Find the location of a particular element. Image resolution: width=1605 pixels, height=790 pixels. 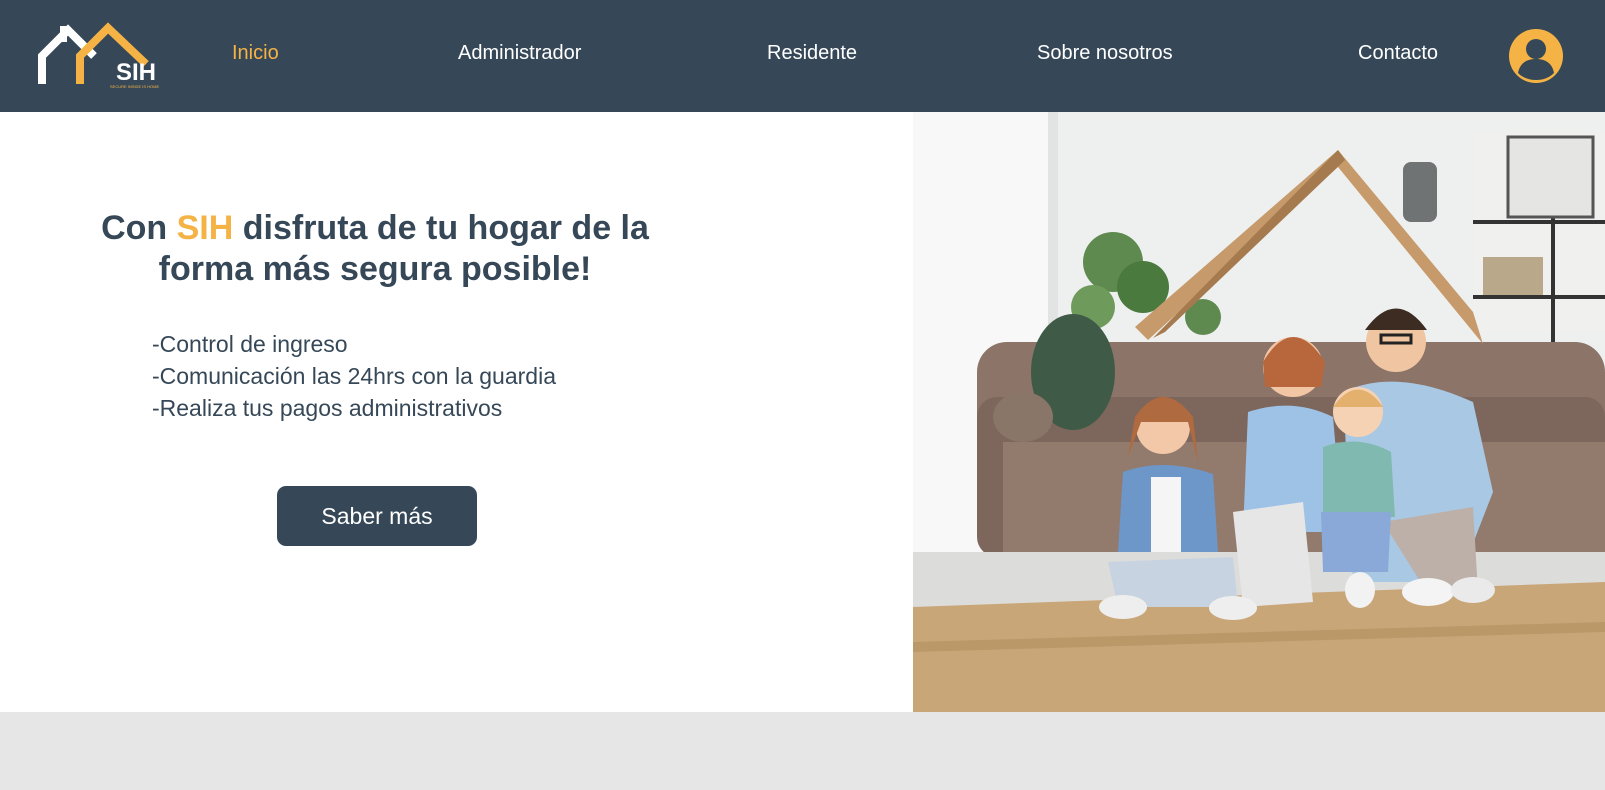

nav-inicio: Inicio is located at coordinates (255, 53).